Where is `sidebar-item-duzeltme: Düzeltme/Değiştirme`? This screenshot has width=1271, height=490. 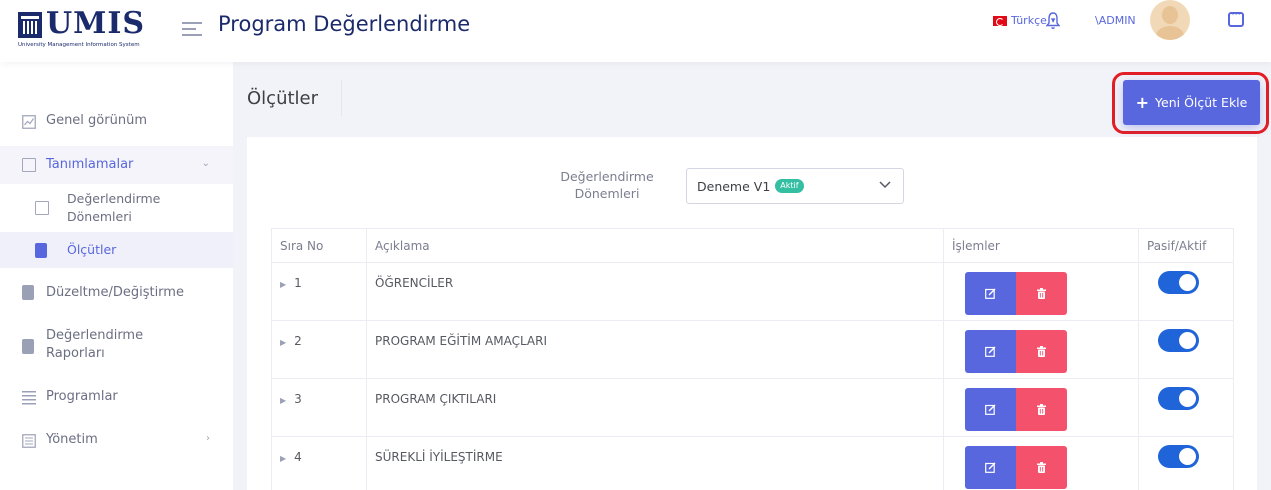 sidebar-item-duzeltme: Düzeltme/Değiştirme is located at coordinates (116, 293).